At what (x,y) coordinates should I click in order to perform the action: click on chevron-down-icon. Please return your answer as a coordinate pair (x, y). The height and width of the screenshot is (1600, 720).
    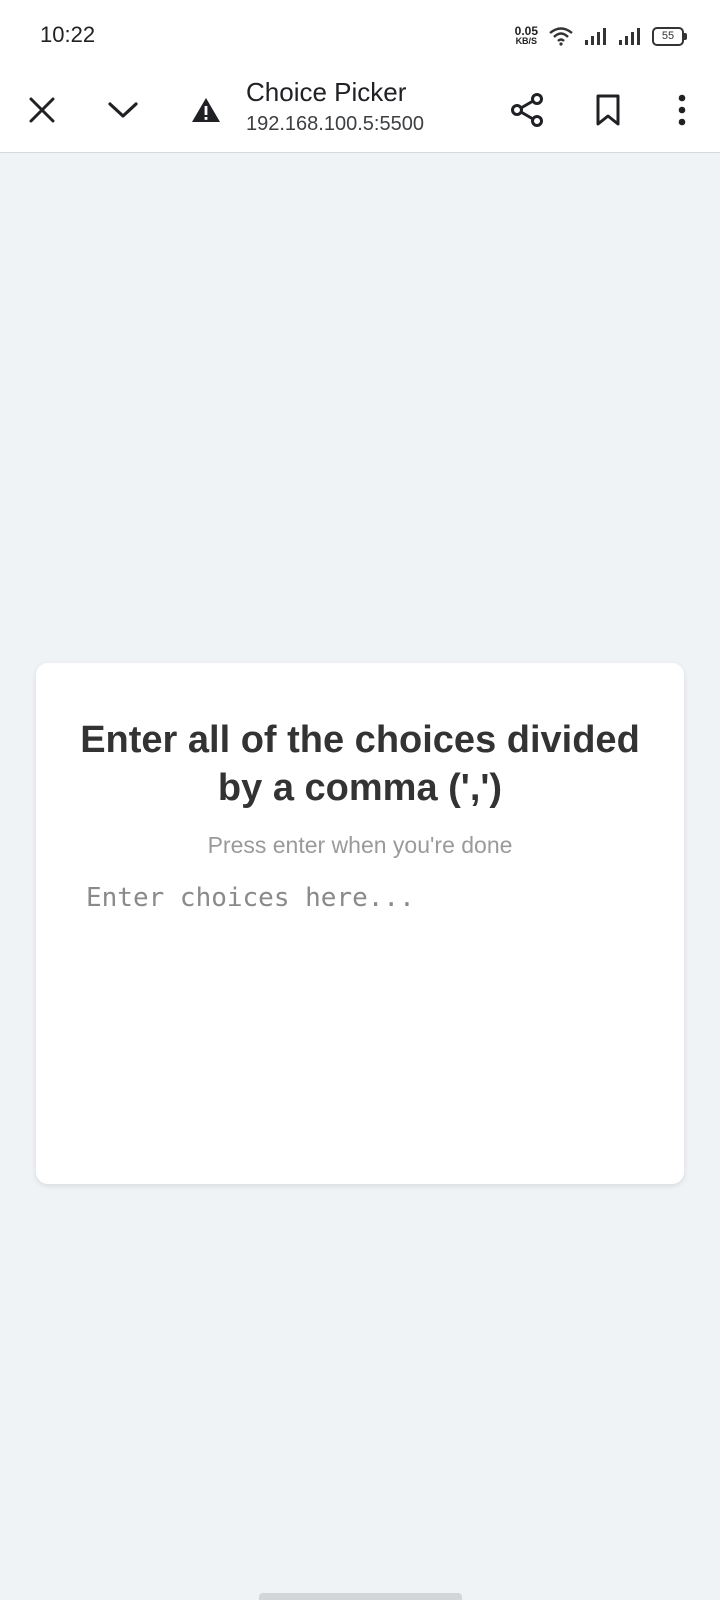
    Looking at the image, I should click on (123, 110).